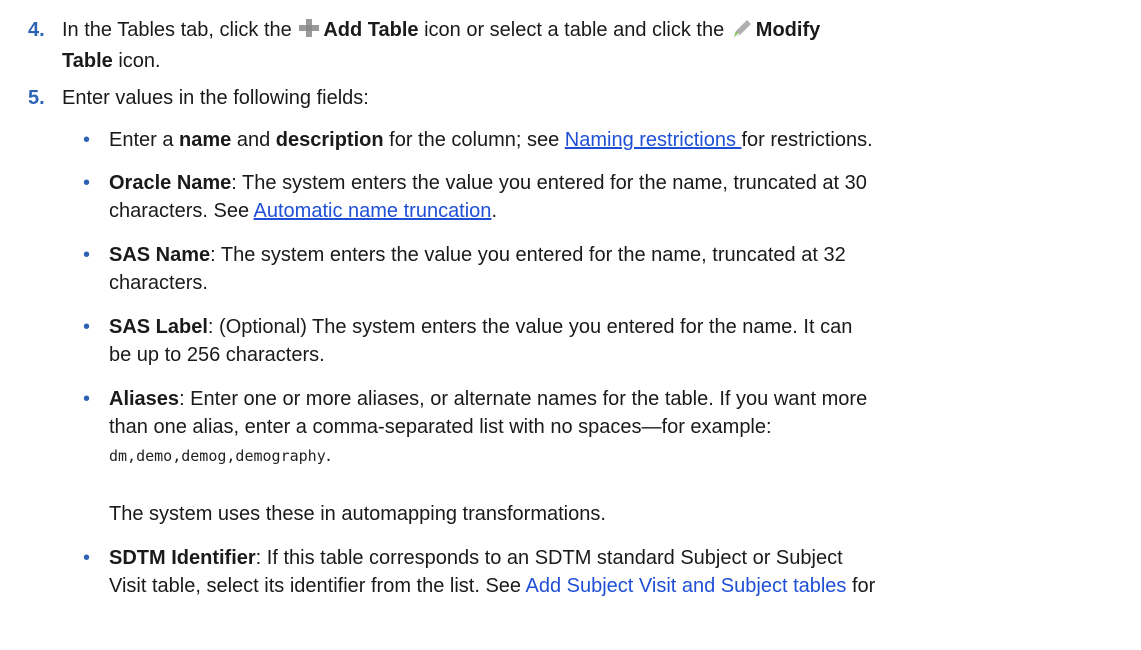 Image resolution: width=1141 pixels, height=650 pixels. What do you see at coordinates (158, 283) in the screenshot?
I see `bullet-text: characters.` at bounding box center [158, 283].